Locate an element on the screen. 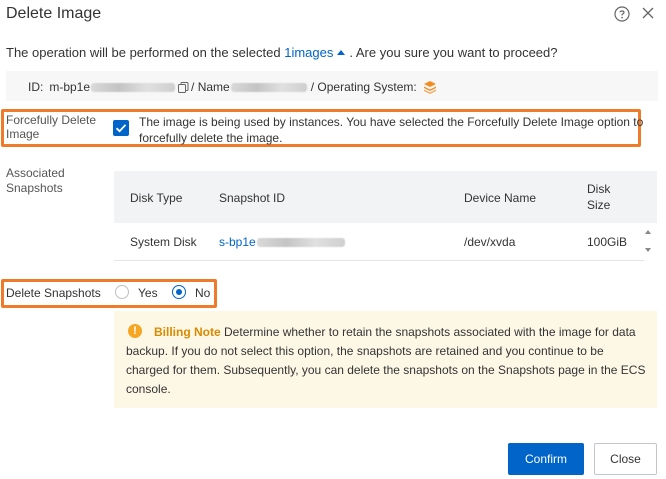  dialog-title: Delete Image is located at coordinates (54, 13).